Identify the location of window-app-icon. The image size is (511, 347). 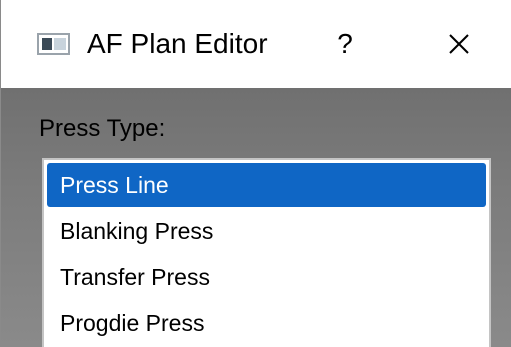
(53, 44).